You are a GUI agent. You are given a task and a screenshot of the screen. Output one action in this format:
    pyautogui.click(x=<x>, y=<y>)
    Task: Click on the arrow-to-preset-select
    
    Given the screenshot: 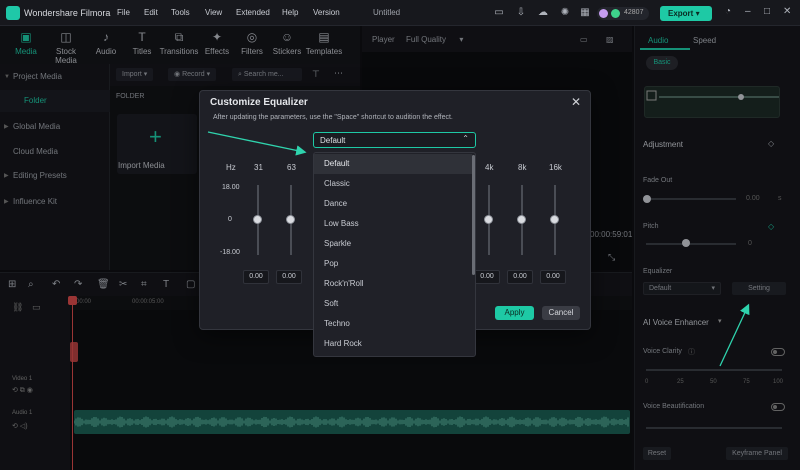 What is the action you would take?
    pyautogui.click(x=257, y=143)
    